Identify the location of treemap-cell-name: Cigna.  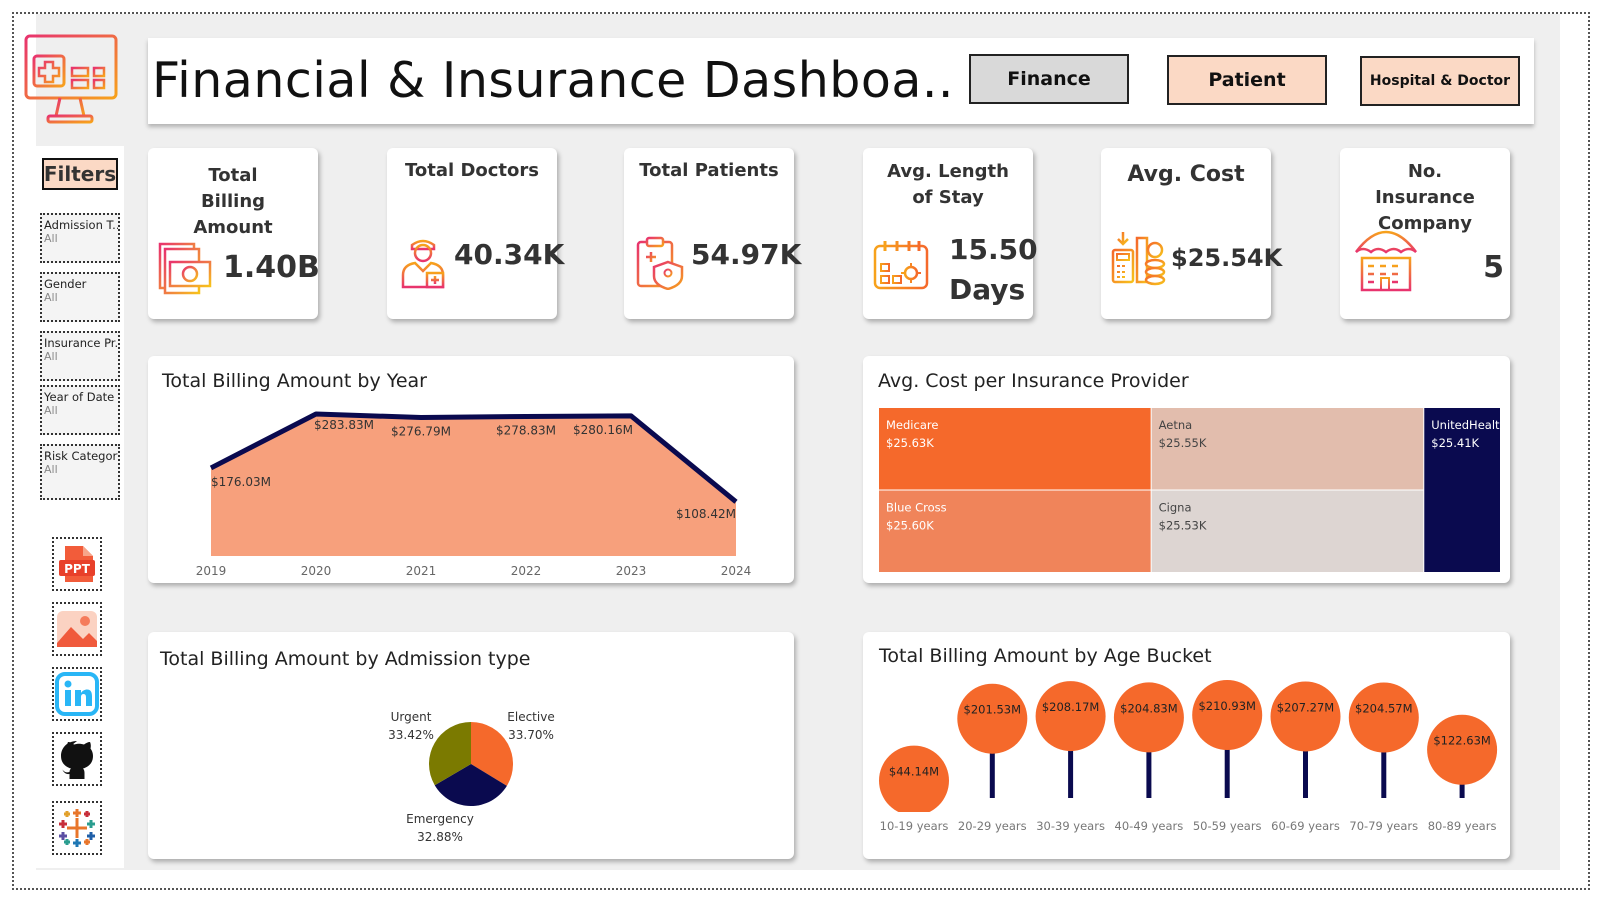
(1175, 508).